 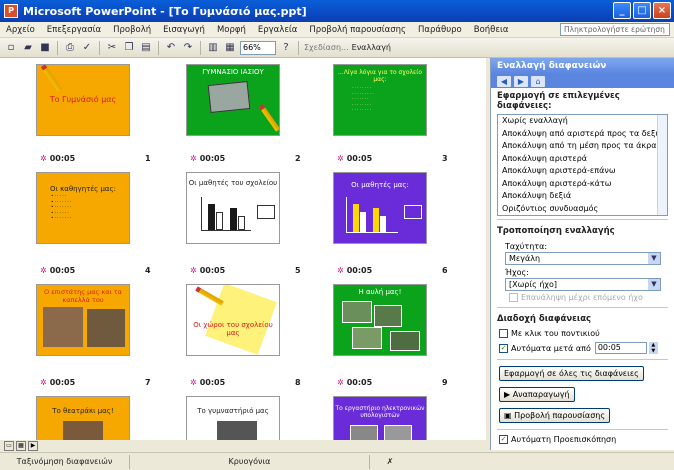 What do you see at coordinates (582, 439) in the screenshot?
I see `autopreview-row: ✓ Αυτόματη Προεπισκόπηση` at bounding box center [582, 439].